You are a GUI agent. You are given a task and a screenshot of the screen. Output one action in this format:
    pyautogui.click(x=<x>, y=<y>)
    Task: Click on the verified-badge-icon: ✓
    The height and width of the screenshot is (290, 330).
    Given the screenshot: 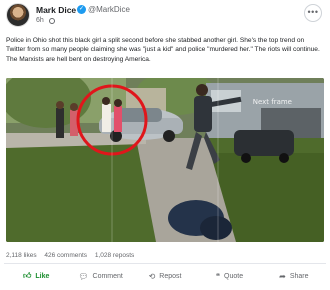 What is the action you would take?
    pyautogui.click(x=81, y=9)
    